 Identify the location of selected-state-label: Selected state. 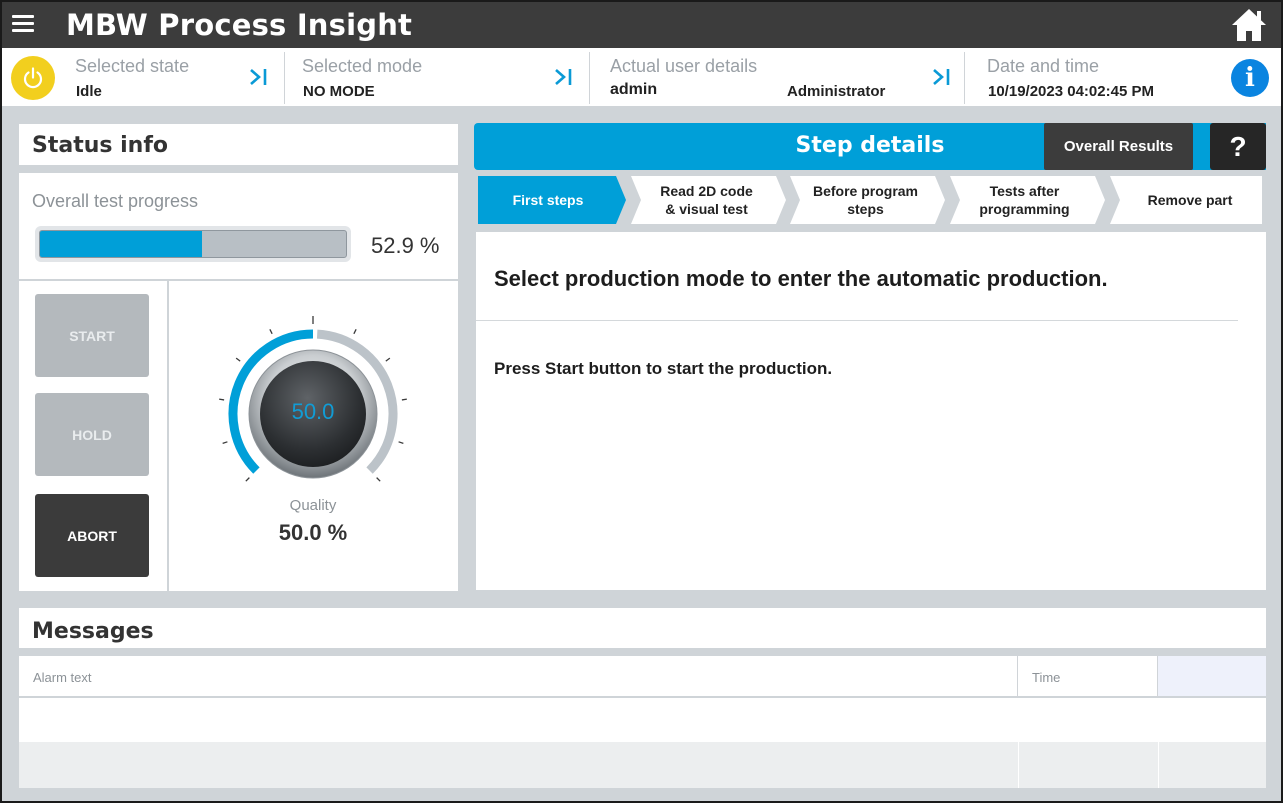
(132, 66).